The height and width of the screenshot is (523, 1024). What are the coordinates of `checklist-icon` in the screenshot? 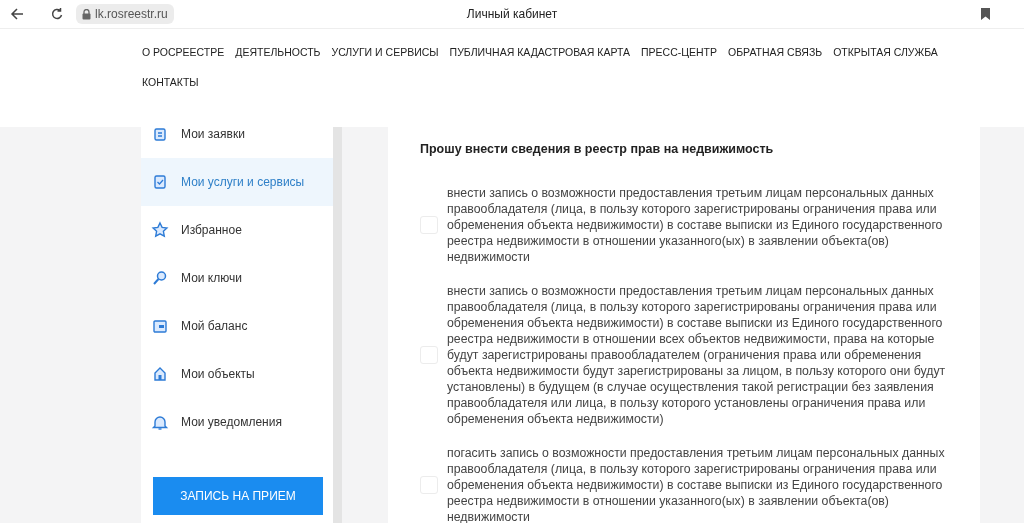 It's located at (160, 182).